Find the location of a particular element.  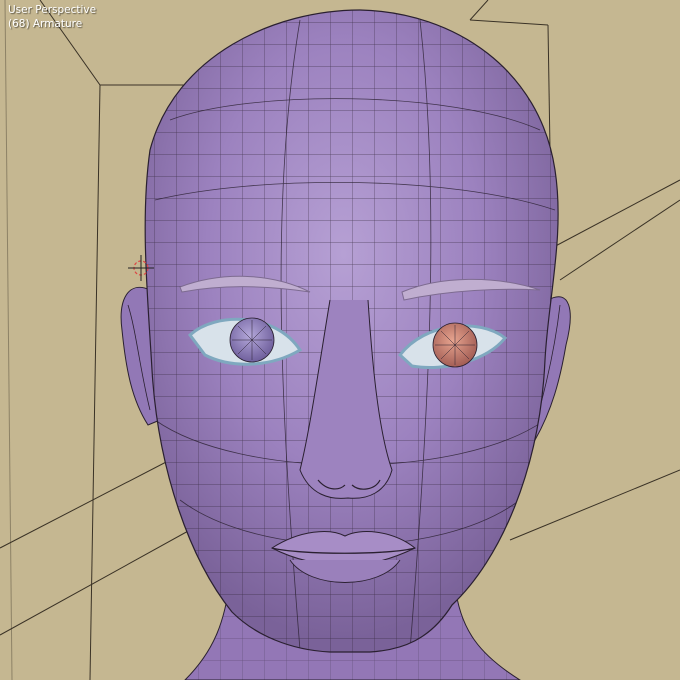

object-info-label: (68) Armature is located at coordinates (45, 24).